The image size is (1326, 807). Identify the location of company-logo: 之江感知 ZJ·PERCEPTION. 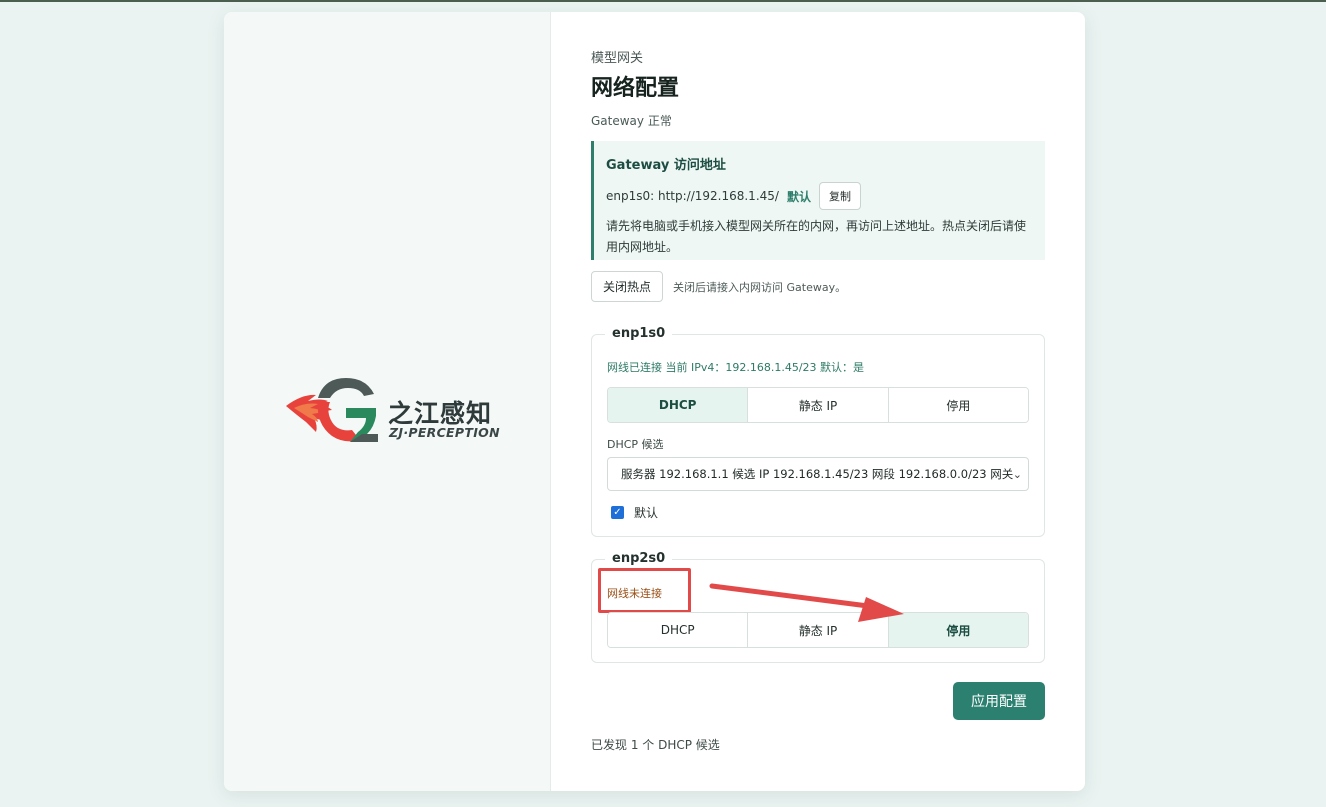
(390, 409).